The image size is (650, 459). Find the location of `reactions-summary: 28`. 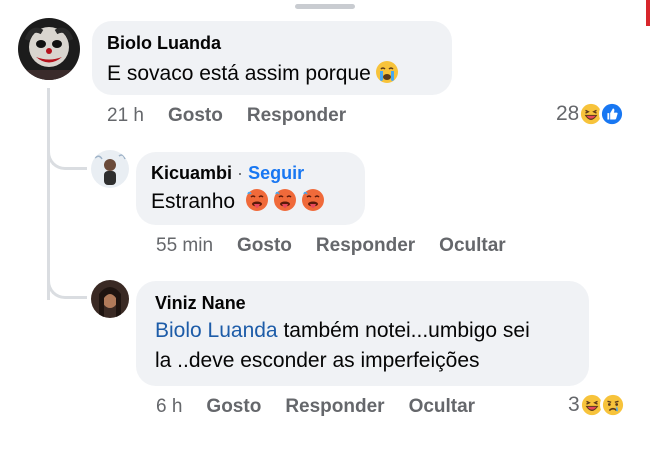

reactions-summary: 28 is located at coordinates (591, 114).